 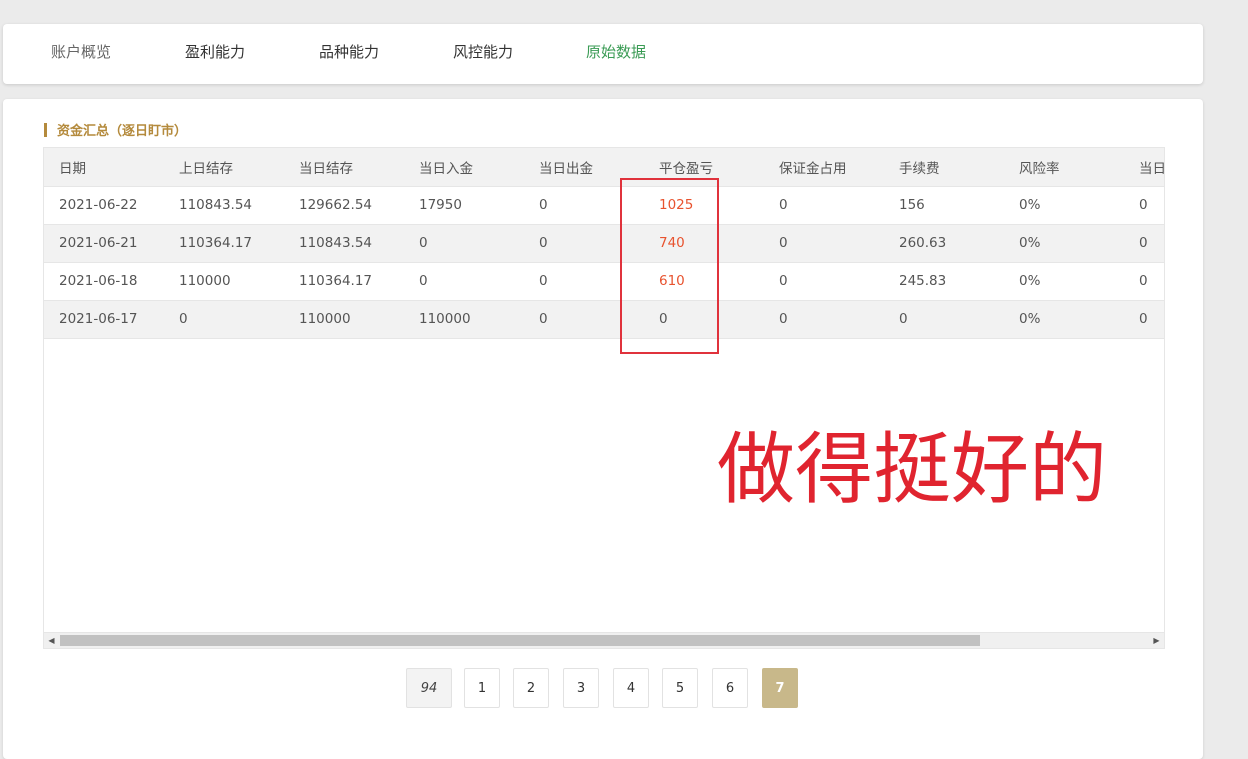 I want to click on page-button-1: 1, so click(x=482, y=688).